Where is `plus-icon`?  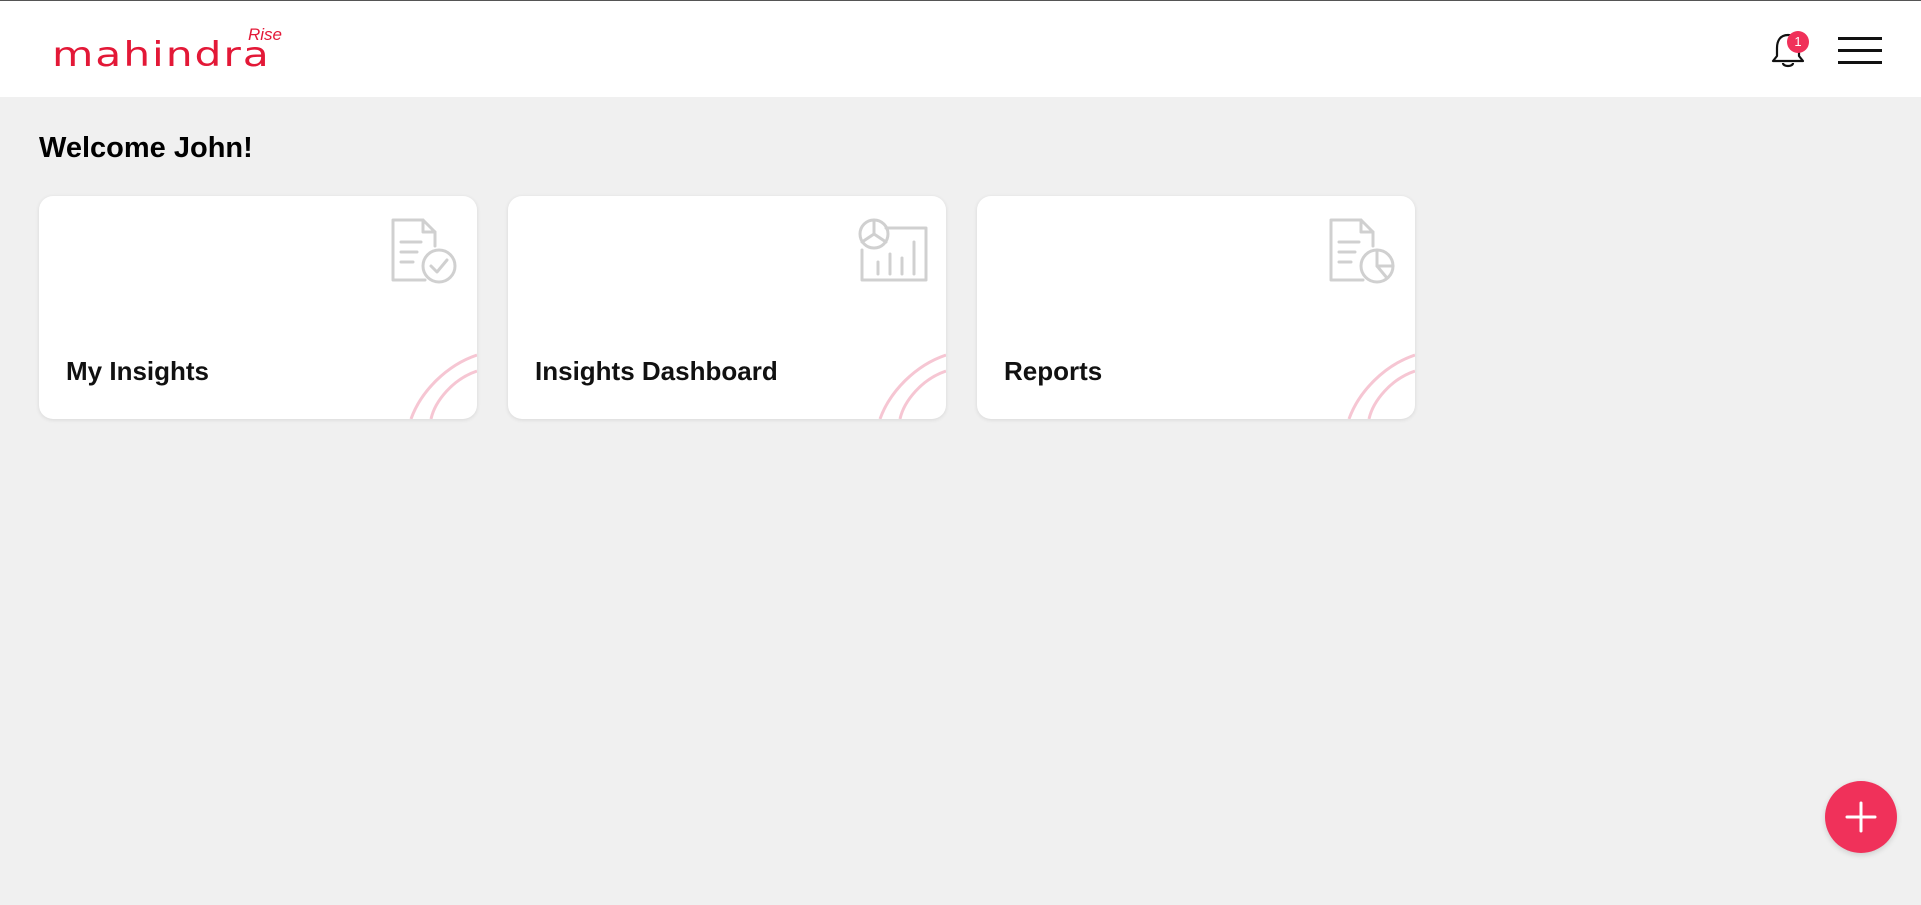 plus-icon is located at coordinates (1861, 817).